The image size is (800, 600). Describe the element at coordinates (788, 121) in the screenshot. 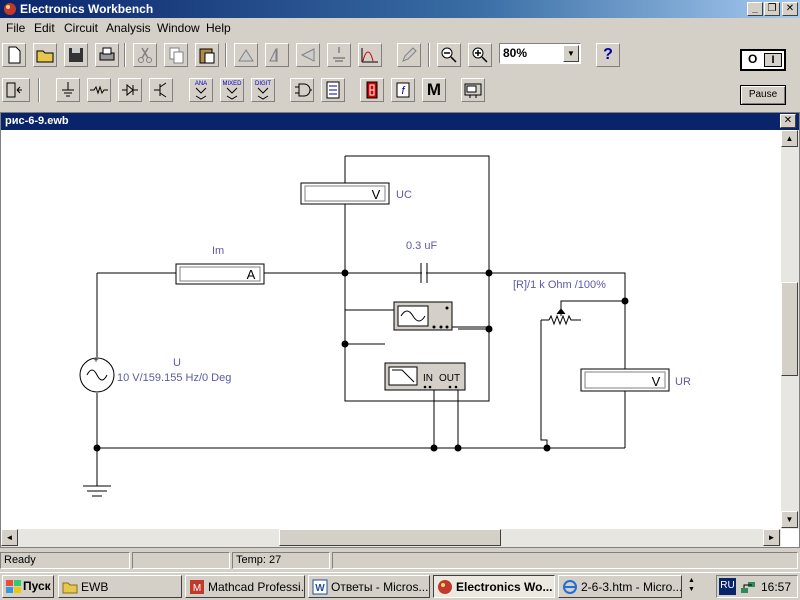

I see `document-close-button: ✕` at that location.